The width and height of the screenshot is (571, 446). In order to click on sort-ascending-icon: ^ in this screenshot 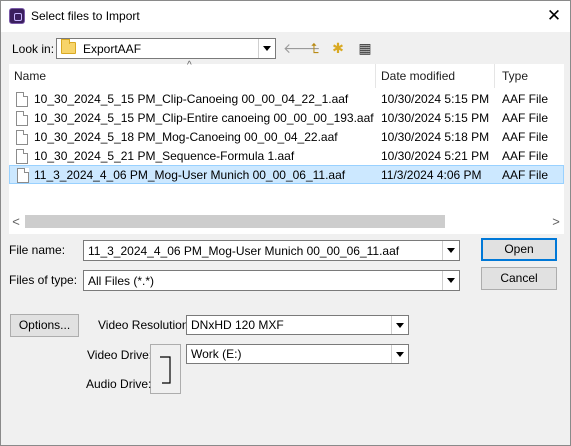, I will do `click(189, 65)`.